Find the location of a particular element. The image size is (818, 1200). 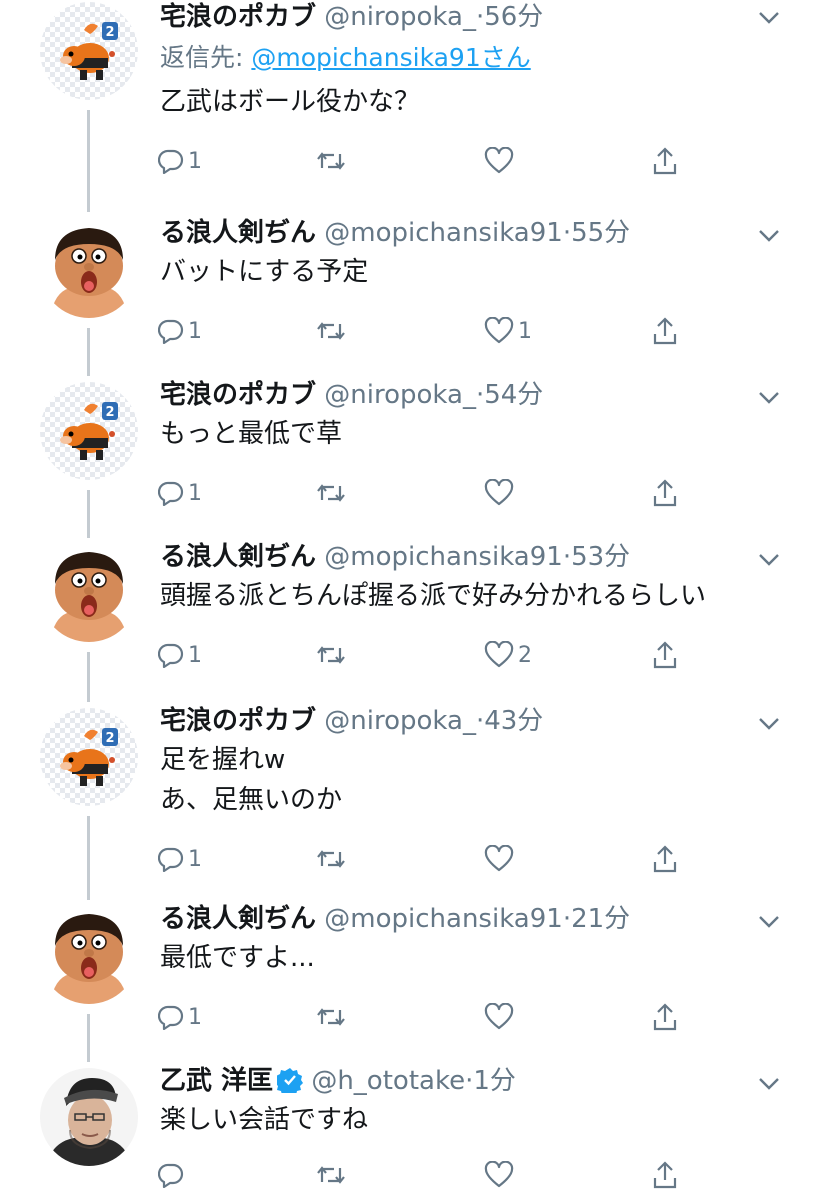

like-count: 2 is located at coordinates (525, 655).